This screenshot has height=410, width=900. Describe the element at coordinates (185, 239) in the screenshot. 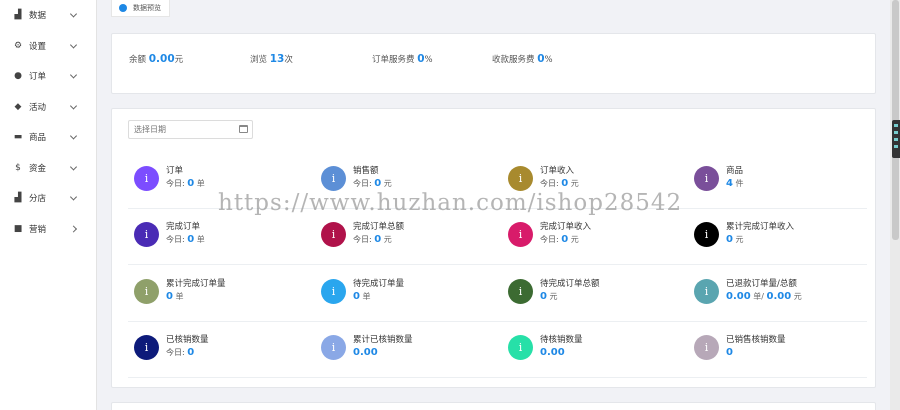

I see `metric-subline: 今日: 0 单` at that location.